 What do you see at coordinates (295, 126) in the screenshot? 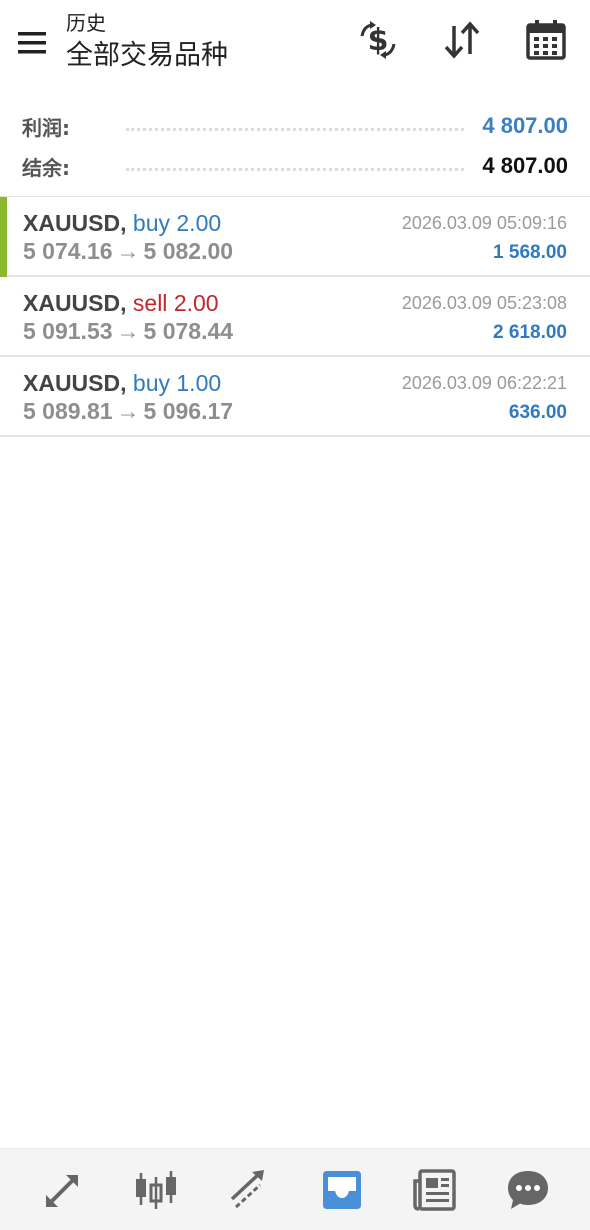
I see `profit-row: 利润: 4 807.00` at bounding box center [295, 126].